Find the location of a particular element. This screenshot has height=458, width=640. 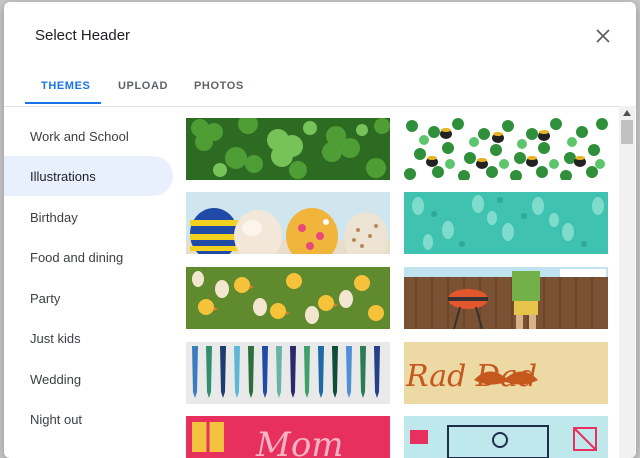

scrollbar-track is located at coordinates (627, 282).